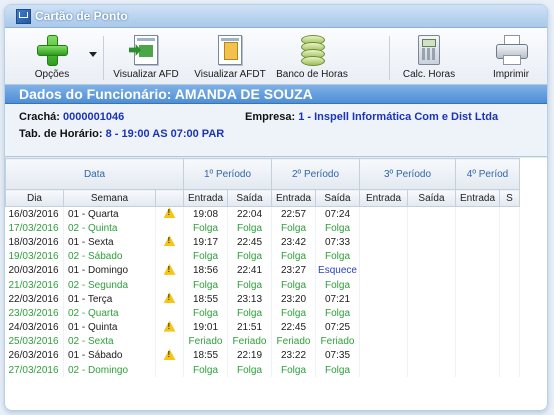 The image size is (554, 415). What do you see at coordinates (293, 198) in the screenshot?
I see `column-header-entrada-2: Entrada` at bounding box center [293, 198].